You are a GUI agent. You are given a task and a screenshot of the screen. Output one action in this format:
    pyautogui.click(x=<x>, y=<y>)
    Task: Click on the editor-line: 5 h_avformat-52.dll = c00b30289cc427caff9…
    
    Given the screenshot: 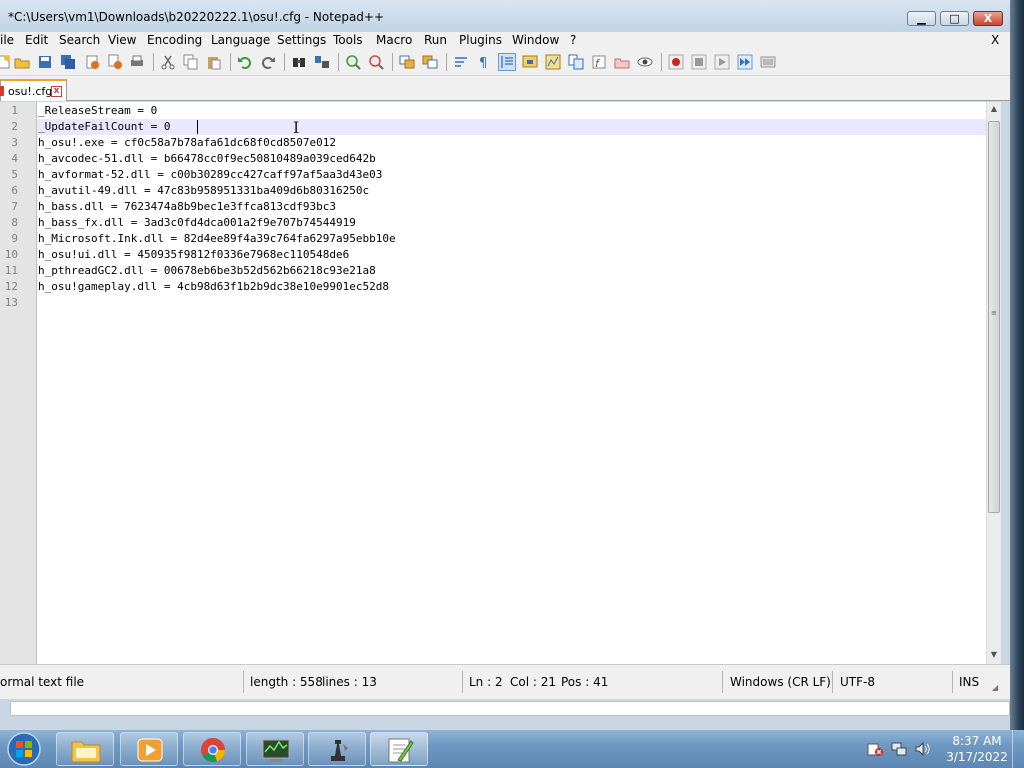 What is the action you would take?
    pyautogui.click(x=492, y=175)
    